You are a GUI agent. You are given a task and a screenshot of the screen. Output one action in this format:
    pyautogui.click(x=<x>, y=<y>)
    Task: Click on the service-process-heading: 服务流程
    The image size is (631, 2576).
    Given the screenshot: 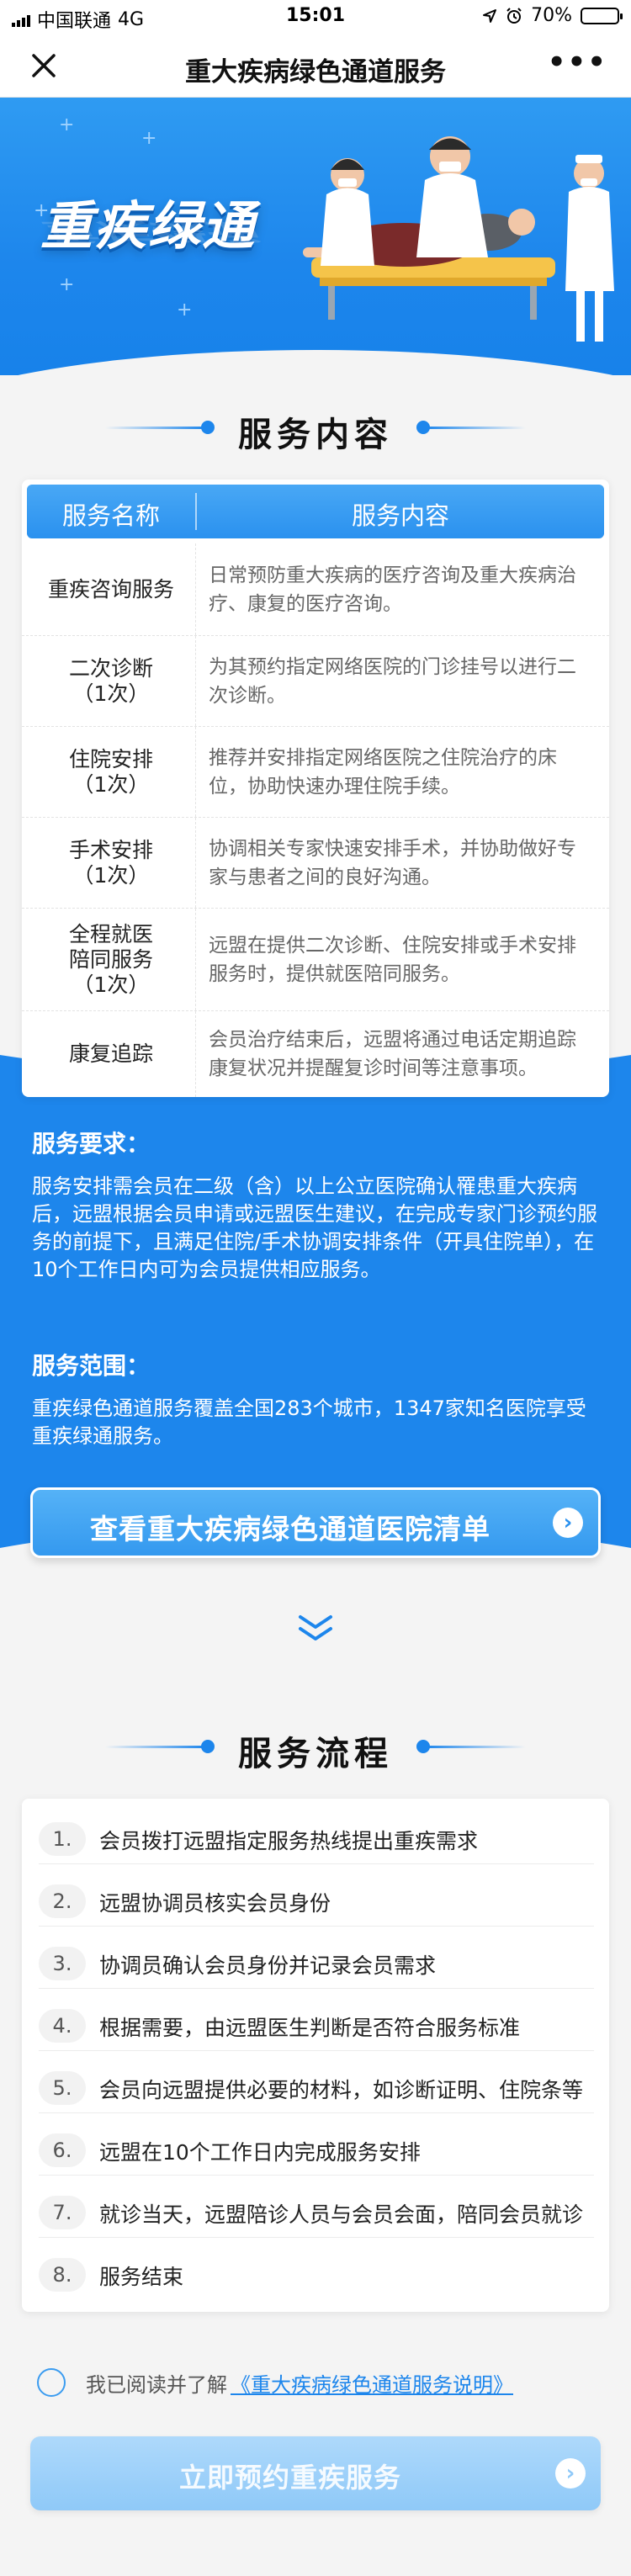 What is the action you would take?
    pyautogui.click(x=315, y=1747)
    